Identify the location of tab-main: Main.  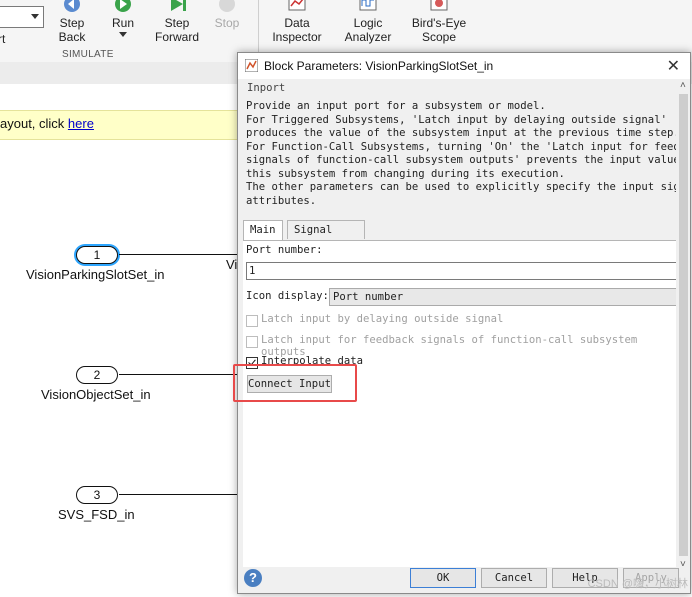
(263, 230).